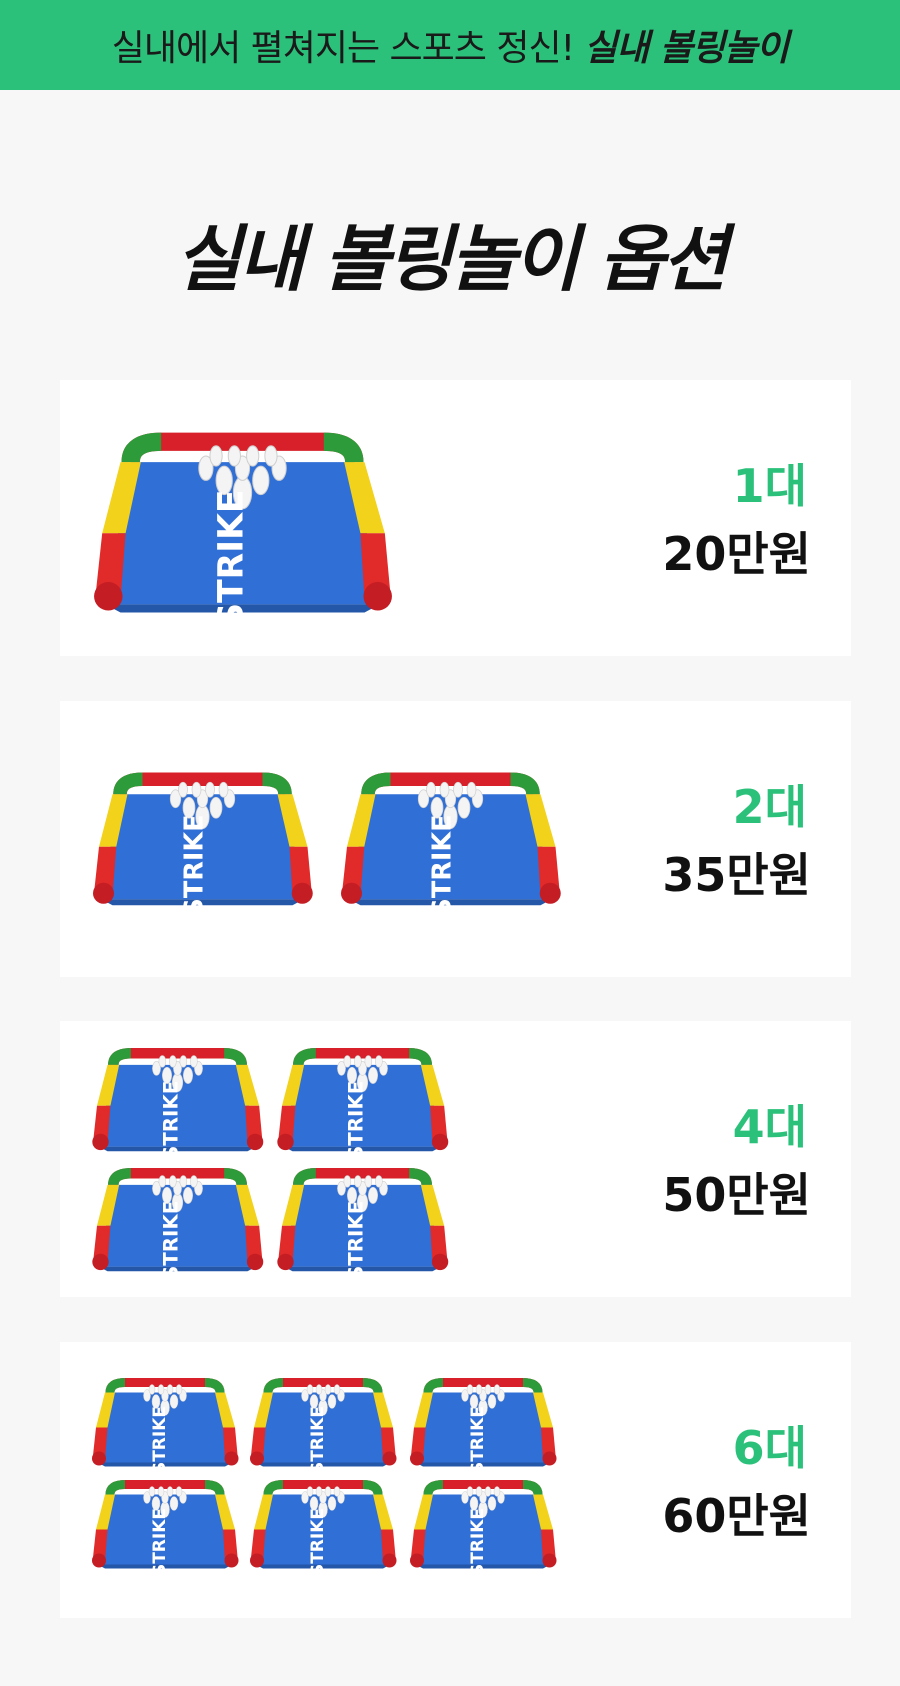  What do you see at coordinates (686, 48) in the screenshot?
I see `banner-highlight: 실내 볼링놀이` at bounding box center [686, 48].